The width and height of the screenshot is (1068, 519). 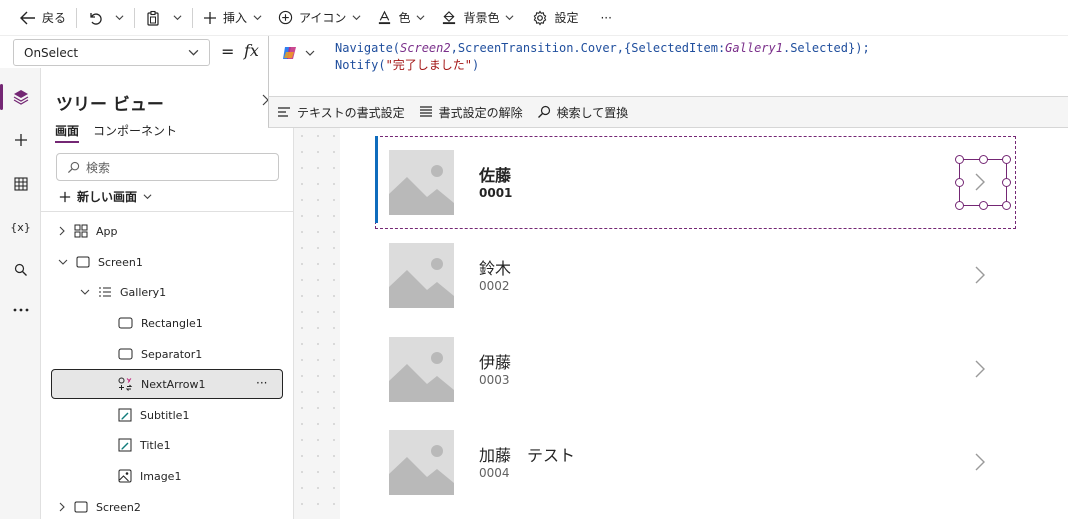 What do you see at coordinates (153, 415) in the screenshot?
I see `tree-node-subtitle1: Subtitle1` at bounding box center [153, 415].